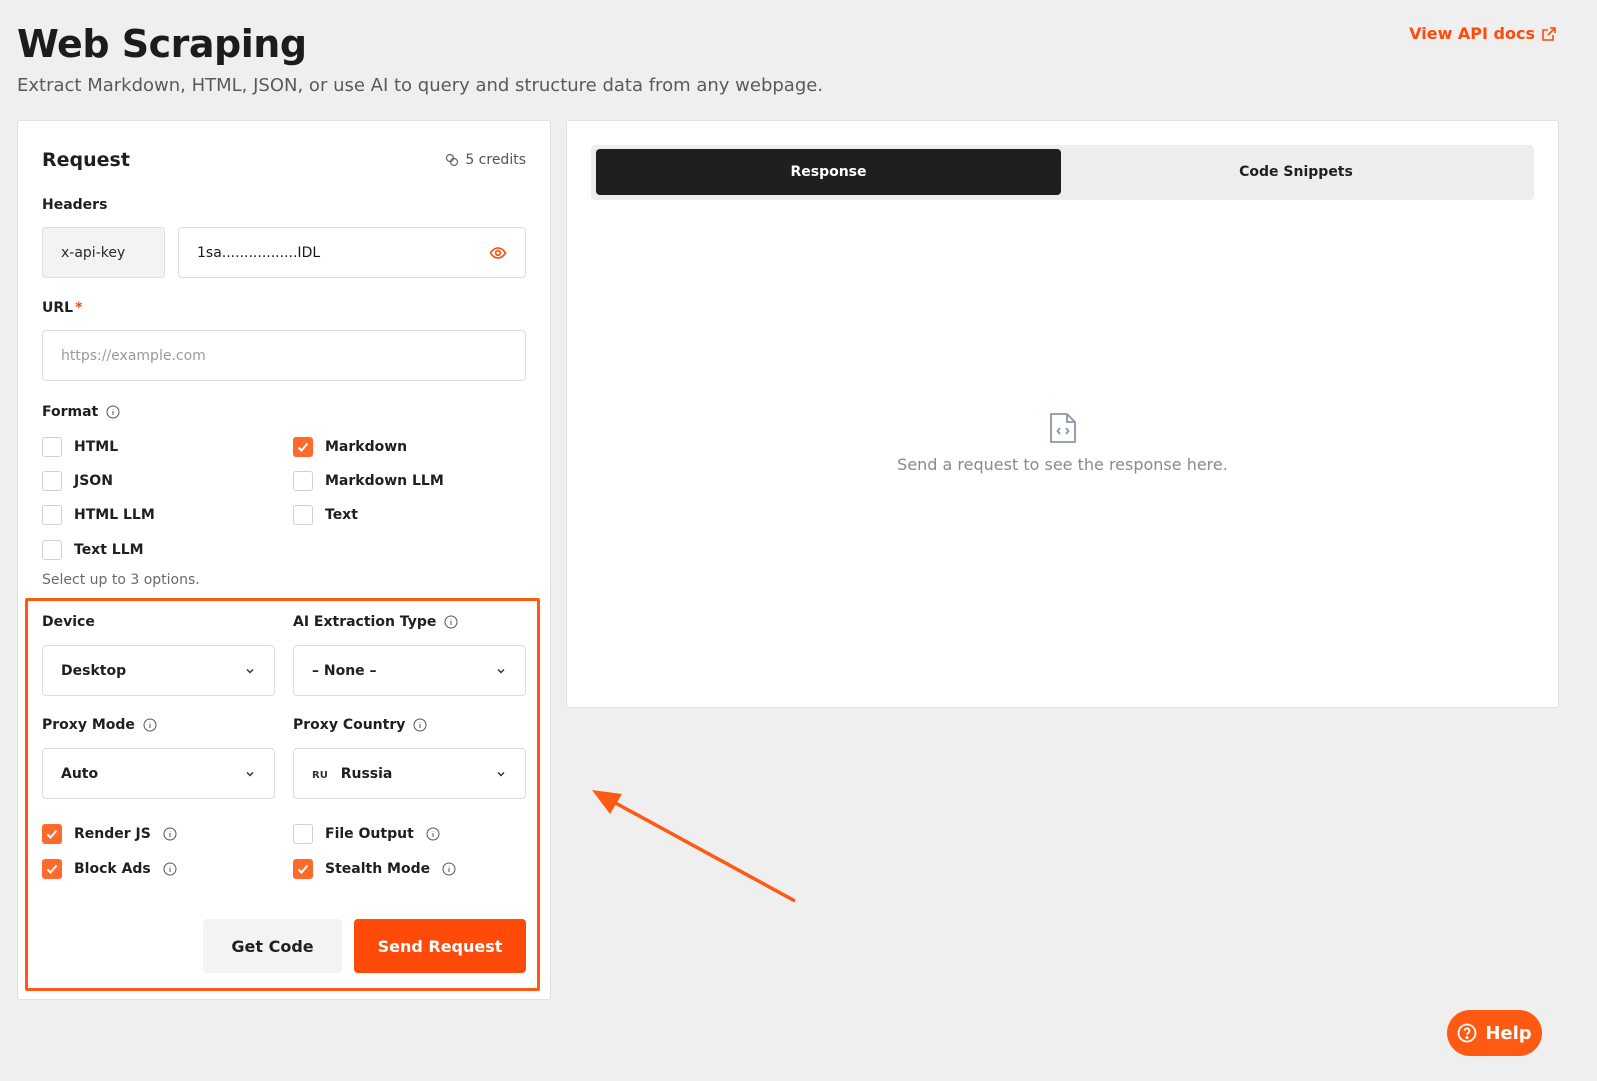 The width and height of the screenshot is (1597, 1081). Describe the element at coordinates (86, 160) in the screenshot. I see `request-title: Request` at that location.